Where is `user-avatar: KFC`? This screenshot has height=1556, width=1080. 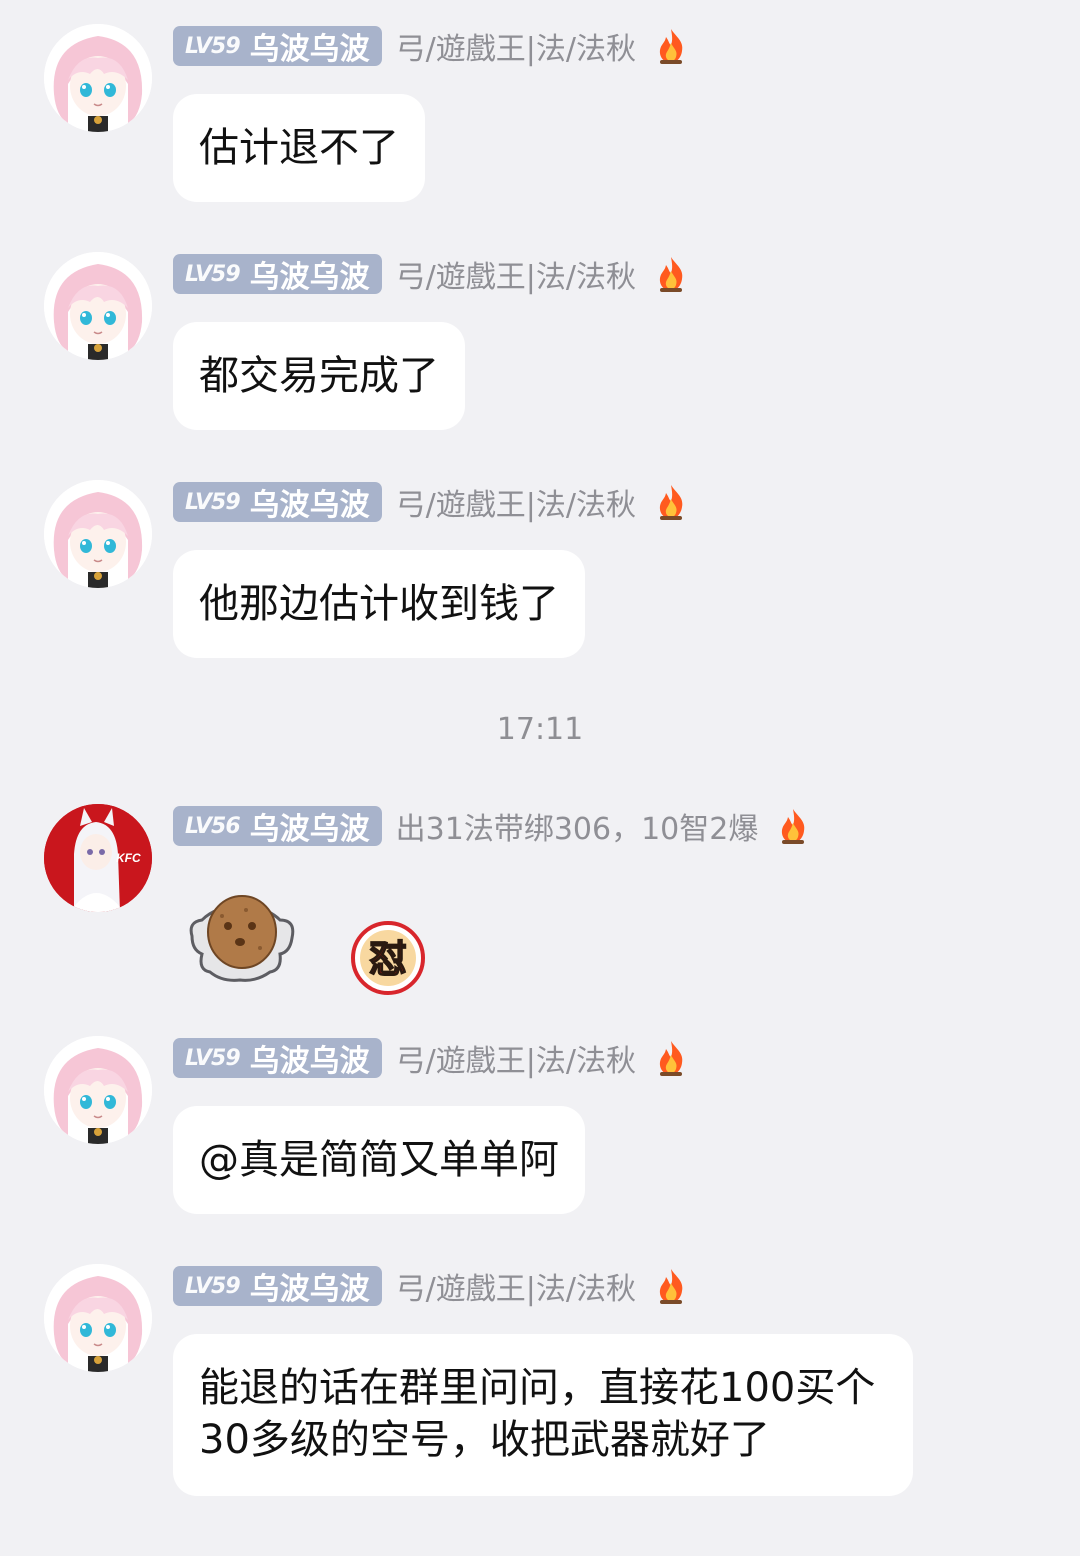 user-avatar: KFC is located at coordinates (98, 858).